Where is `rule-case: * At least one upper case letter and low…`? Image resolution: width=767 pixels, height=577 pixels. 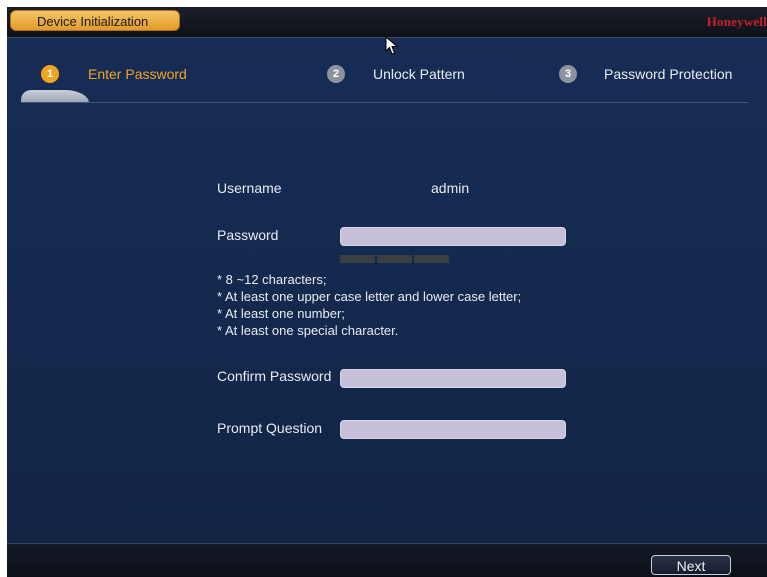
rule-case: * At least one upper case letter and low… is located at coordinates (369, 296).